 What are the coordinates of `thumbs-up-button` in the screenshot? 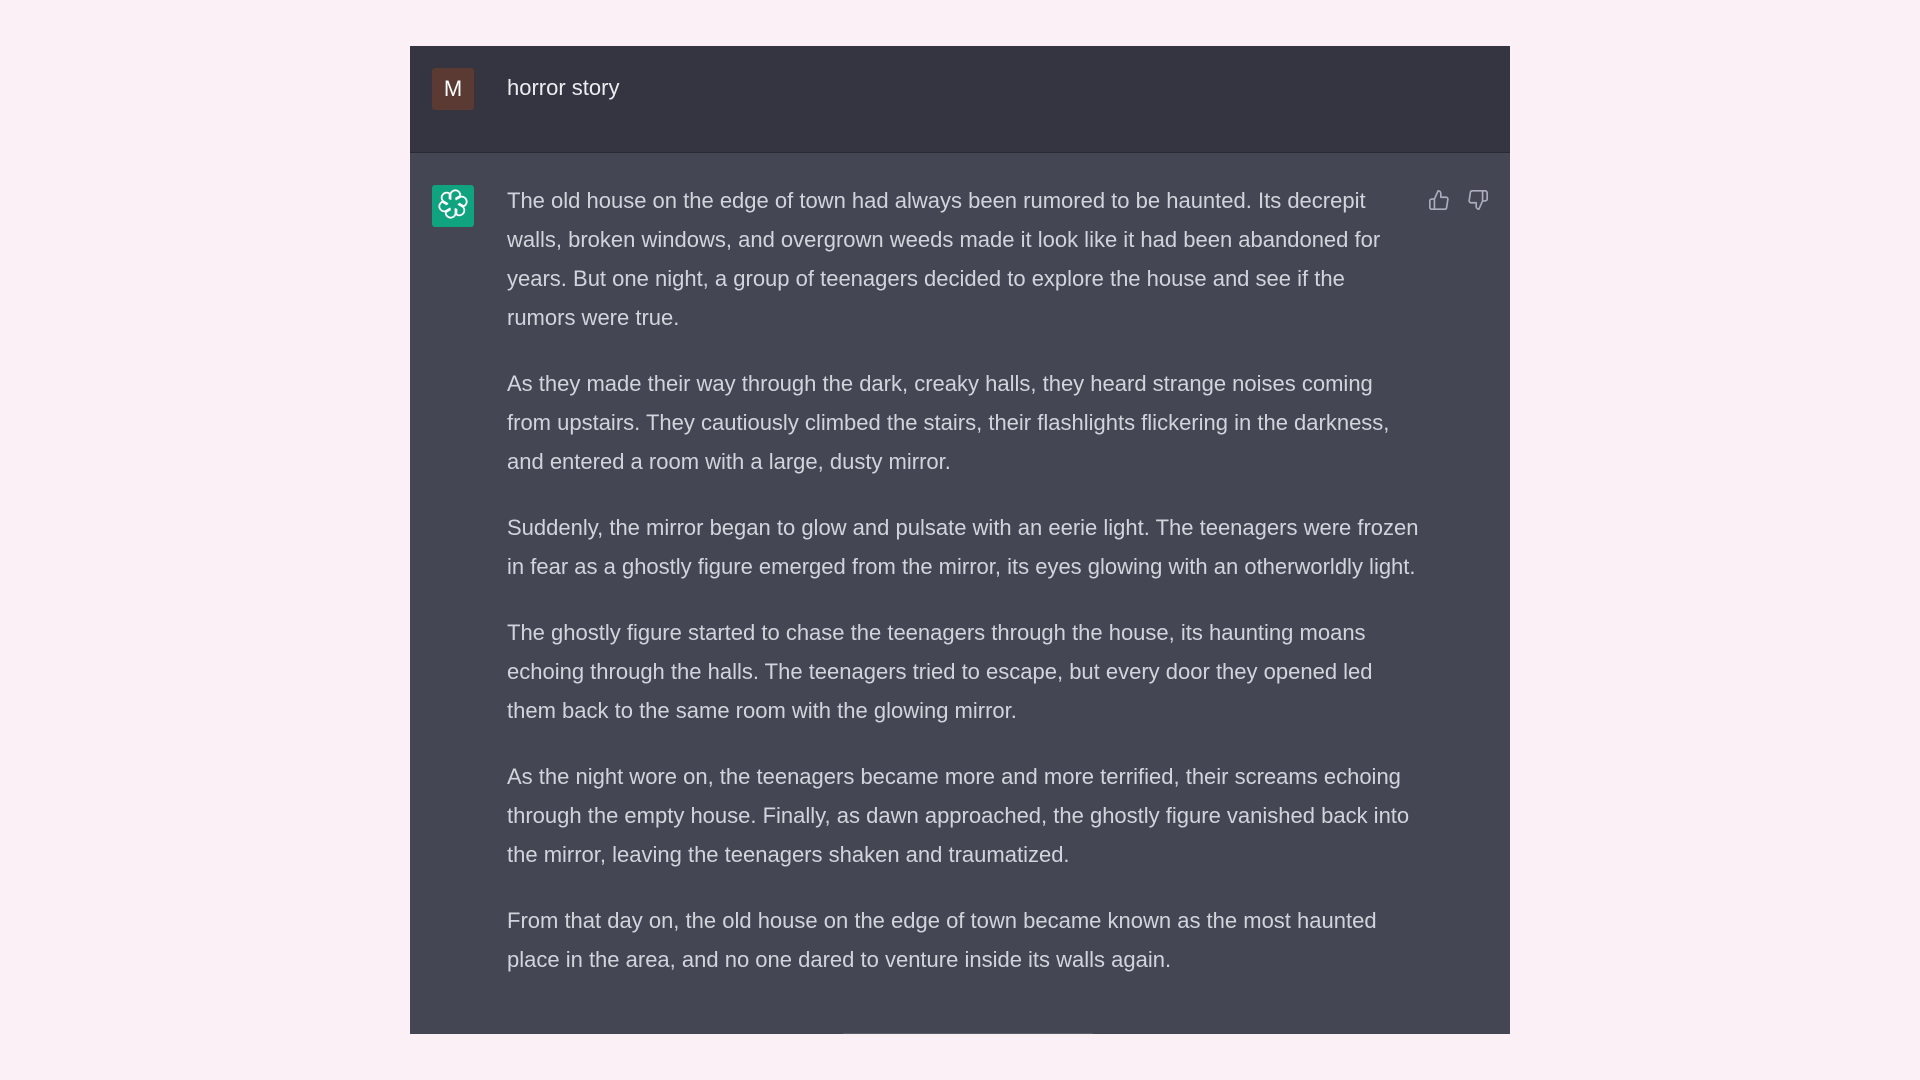 It's located at (1439, 202).